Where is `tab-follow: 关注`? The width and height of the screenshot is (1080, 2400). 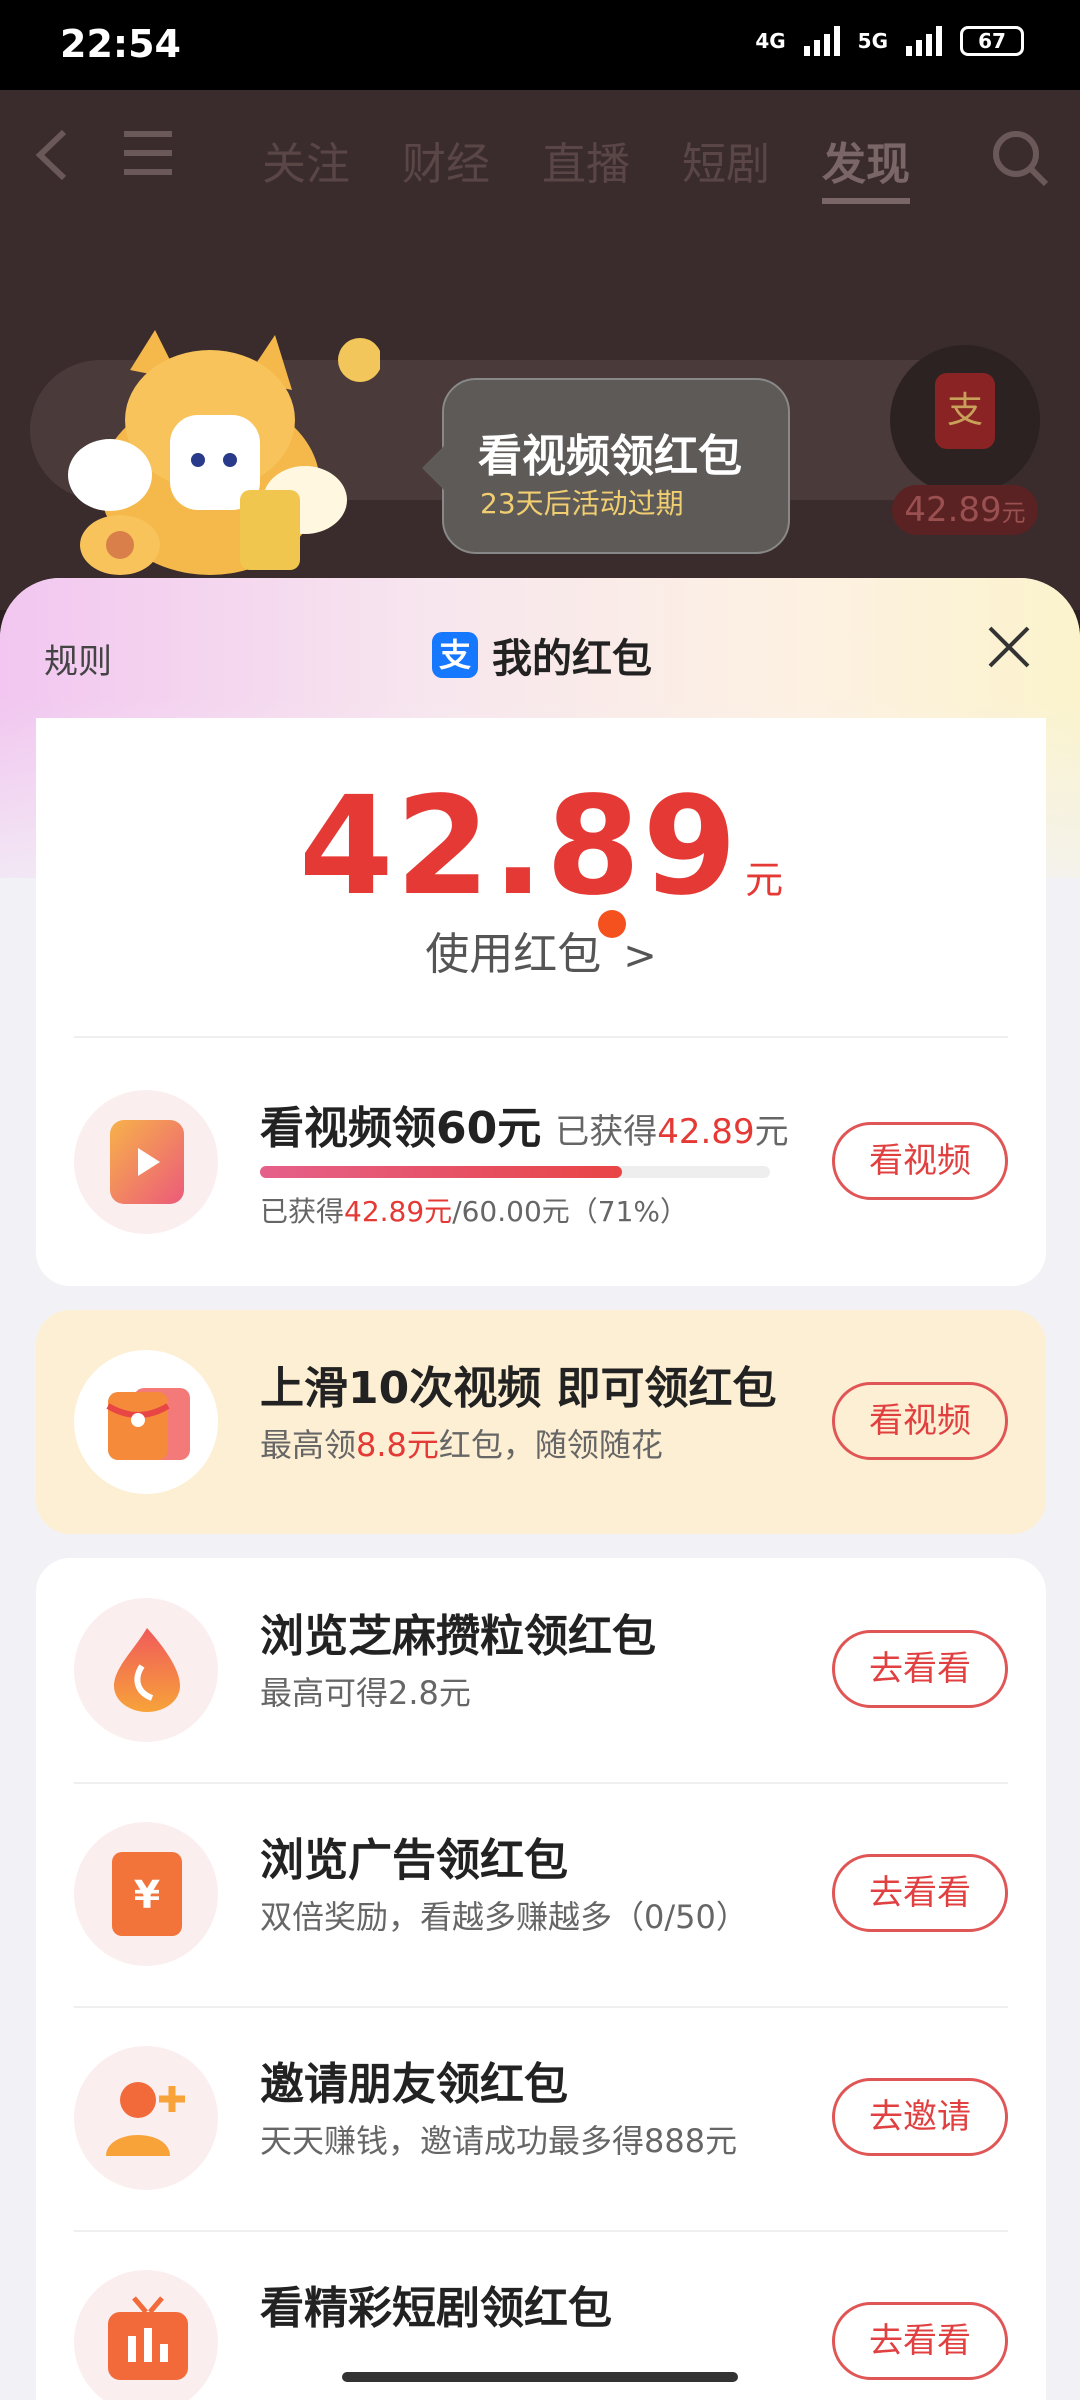
tab-follow: 关注 is located at coordinates (306, 166).